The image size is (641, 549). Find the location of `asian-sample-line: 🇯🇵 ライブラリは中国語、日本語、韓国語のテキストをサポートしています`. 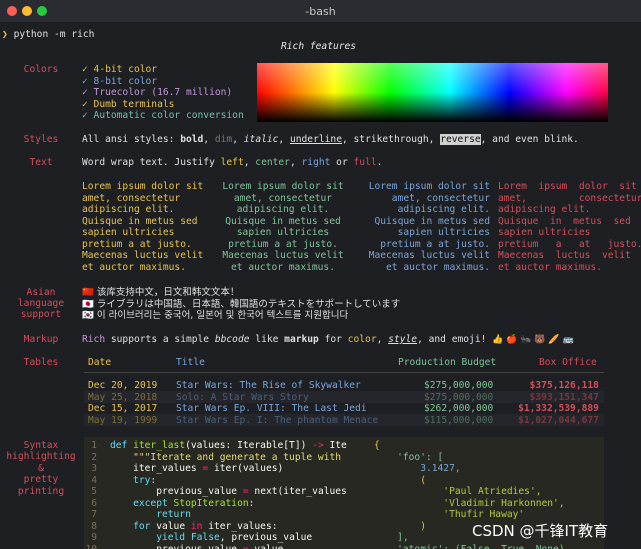

asian-sample-line: 🇯🇵 ライブラリは中国語、日本語、韓国語のテキストをサポートしています is located at coordinates (241, 305).